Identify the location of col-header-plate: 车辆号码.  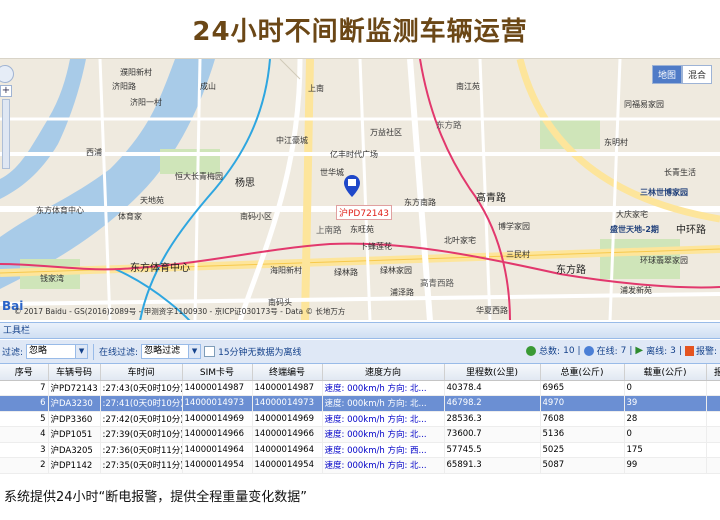
(74, 372).